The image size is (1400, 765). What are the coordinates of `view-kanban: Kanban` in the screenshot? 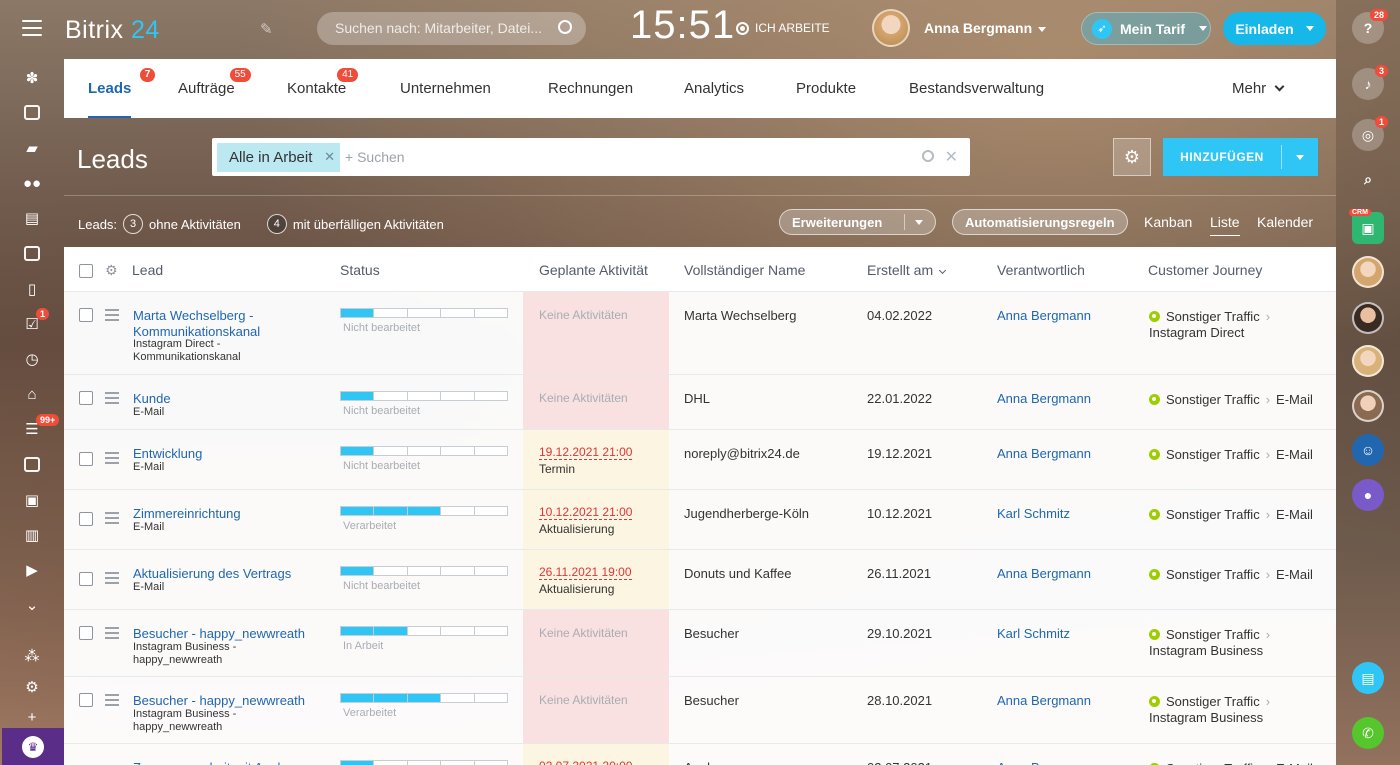 It's located at (1168, 222).